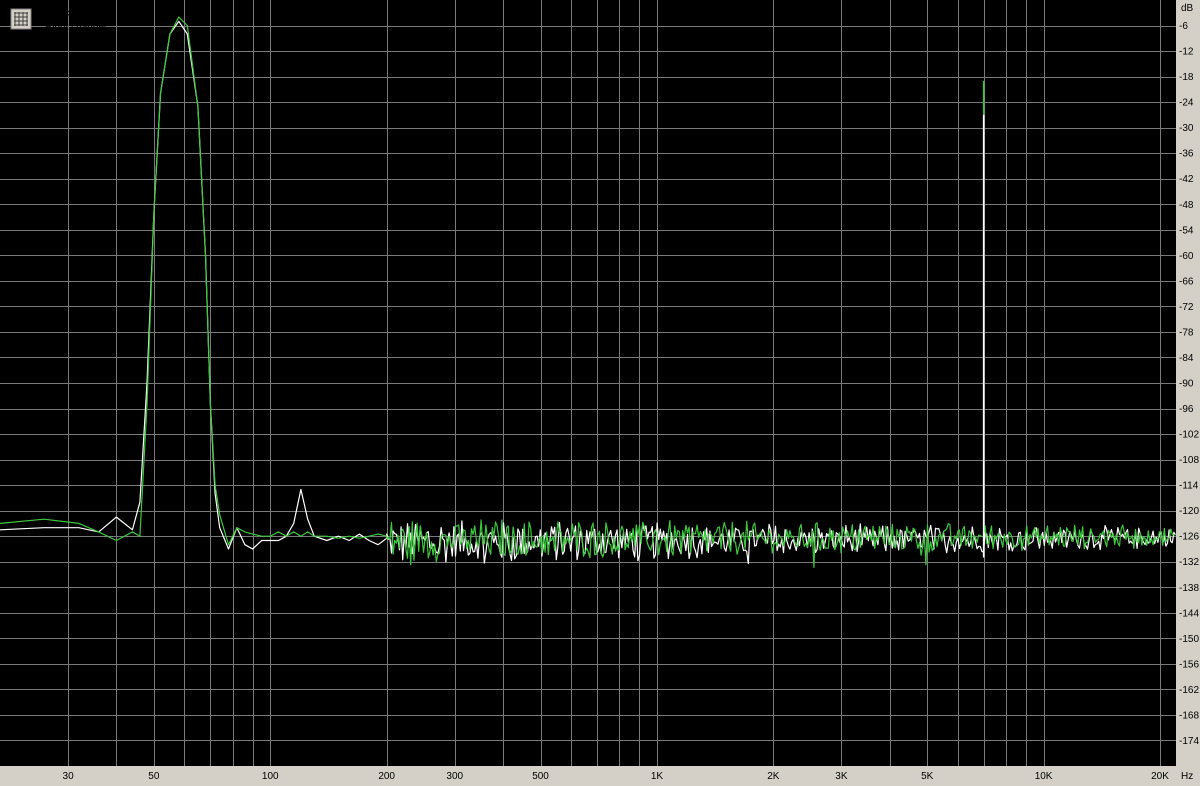  Describe the element at coordinates (1189, 664) in the screenshot. I see `y-tick-label: -156` at that location.